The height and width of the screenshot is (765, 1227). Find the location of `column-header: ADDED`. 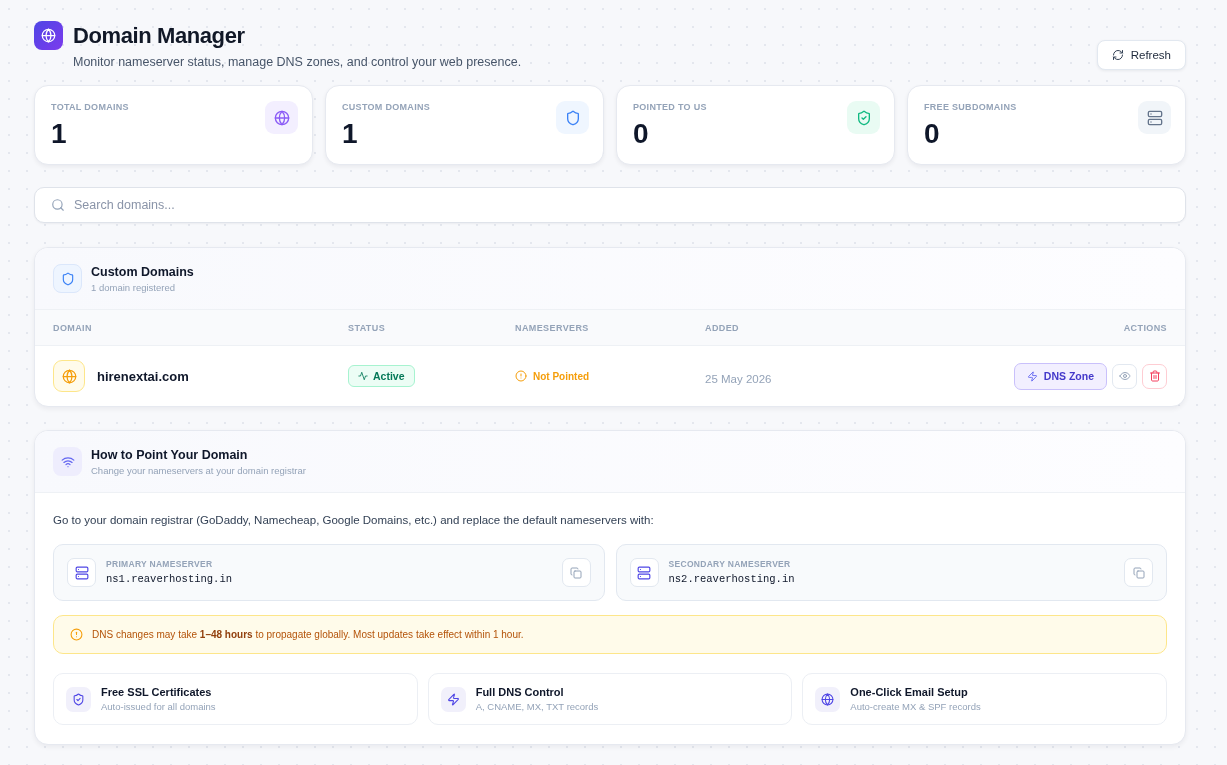

column-header: ADDED is located at coordinates (722, 327).